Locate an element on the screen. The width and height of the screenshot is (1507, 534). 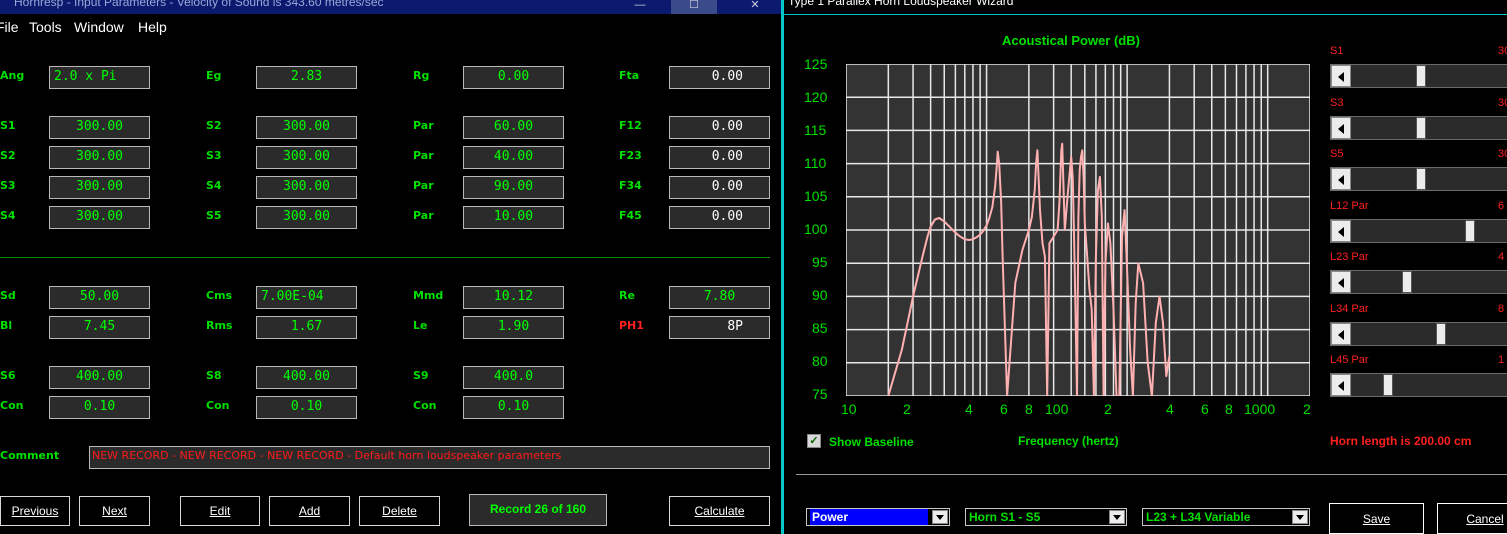
checkbox-check-icon: ✓ is located at coordinates (814, 441).